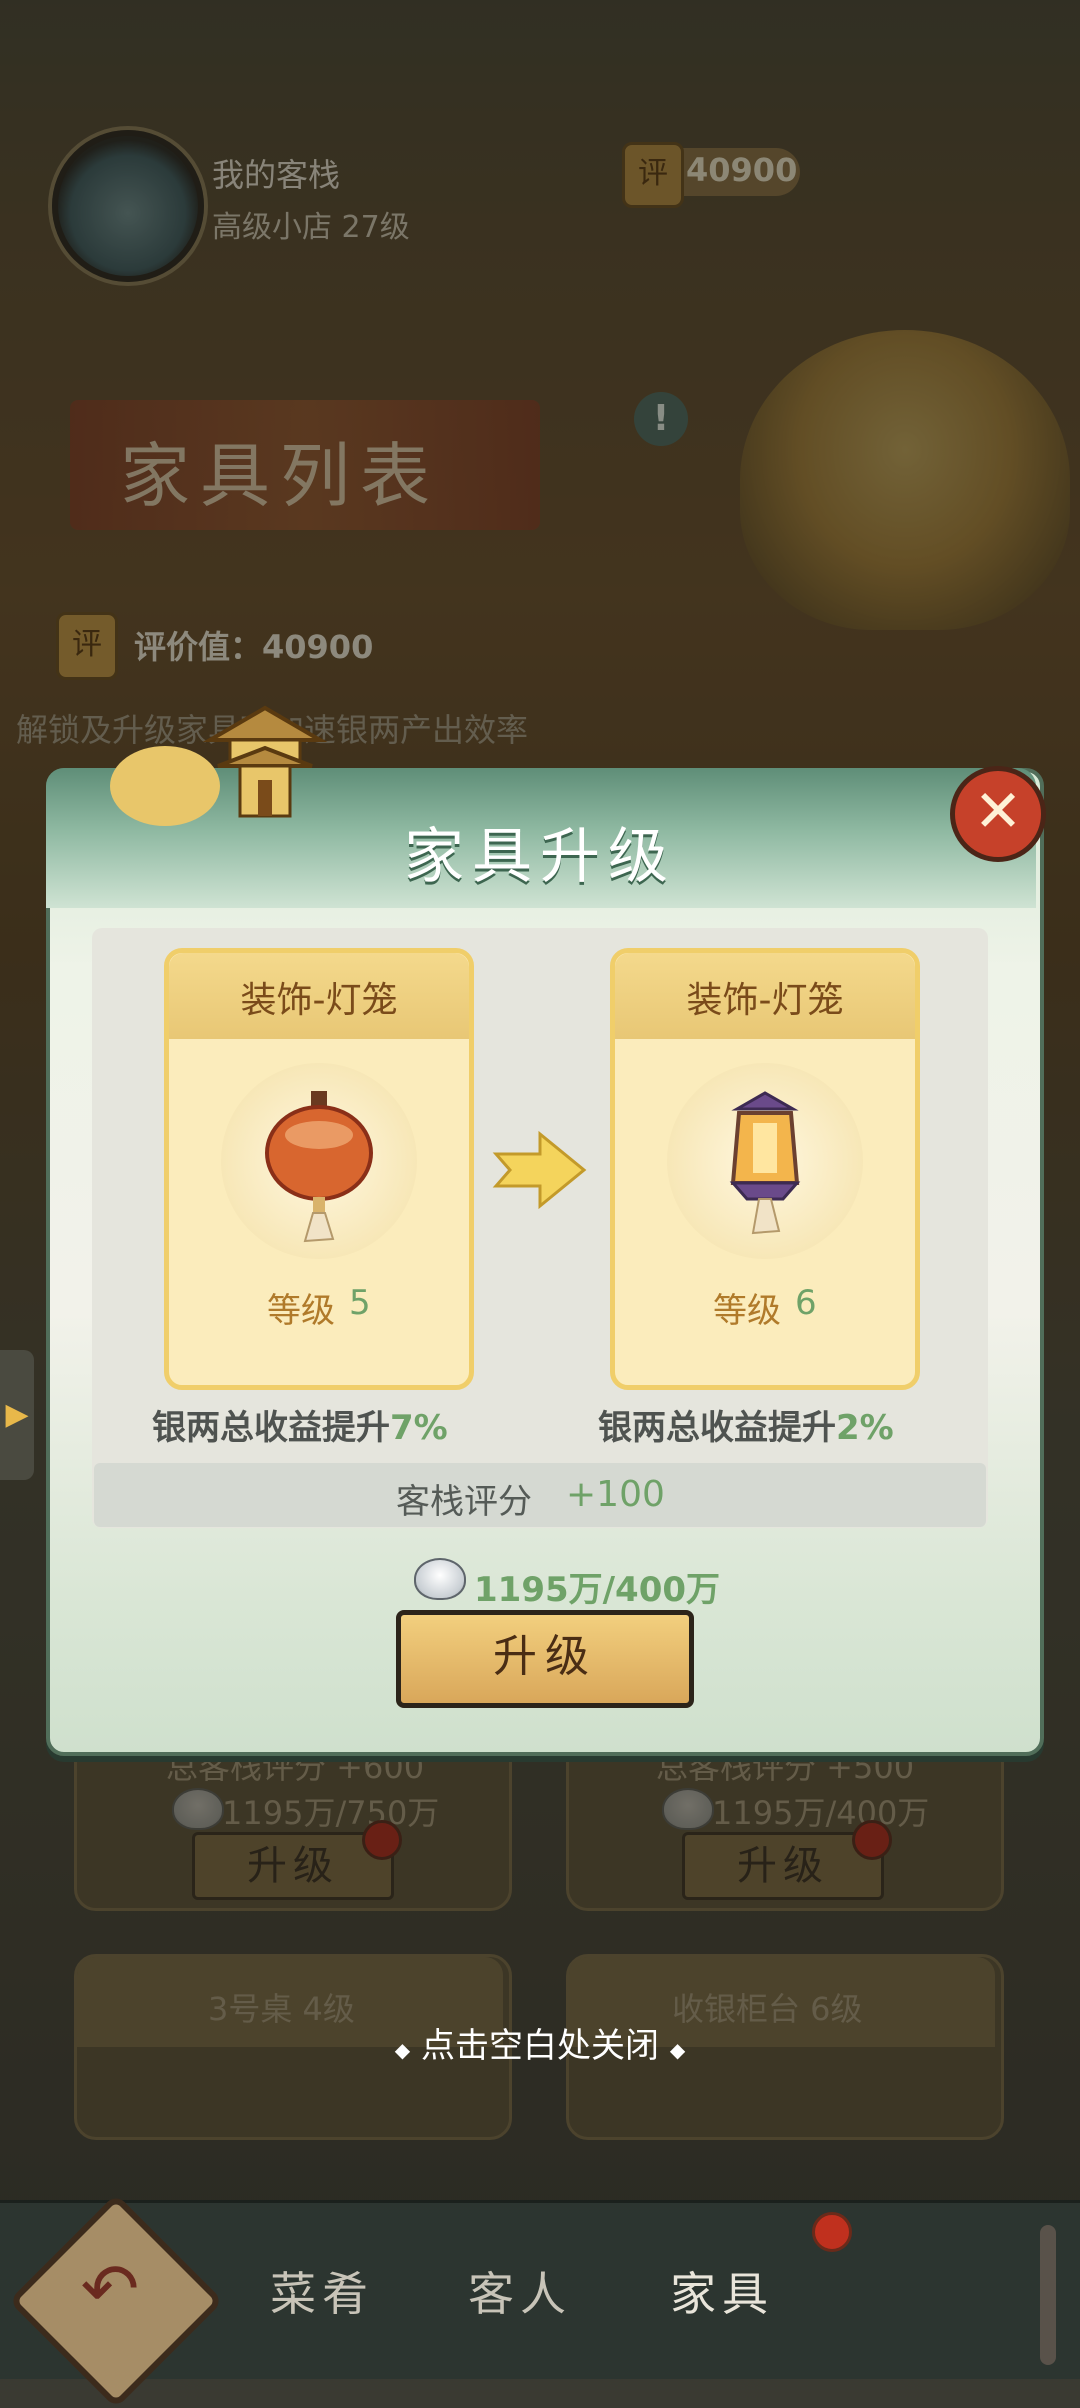 This screenshot has width=1080, height=2408. Describe the element at coordinates (17, 1415) in the screenshot. I see `side-expand-tab: ▶` at that location.